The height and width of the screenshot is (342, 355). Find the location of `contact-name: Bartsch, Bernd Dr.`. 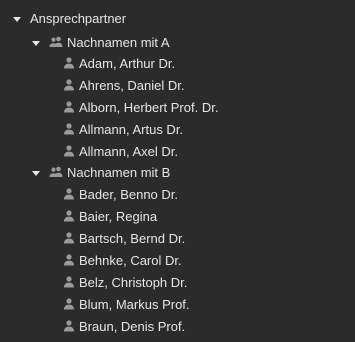

contact-name: Bartsch, Bernd Dr. is located at coordinates (132, 238).